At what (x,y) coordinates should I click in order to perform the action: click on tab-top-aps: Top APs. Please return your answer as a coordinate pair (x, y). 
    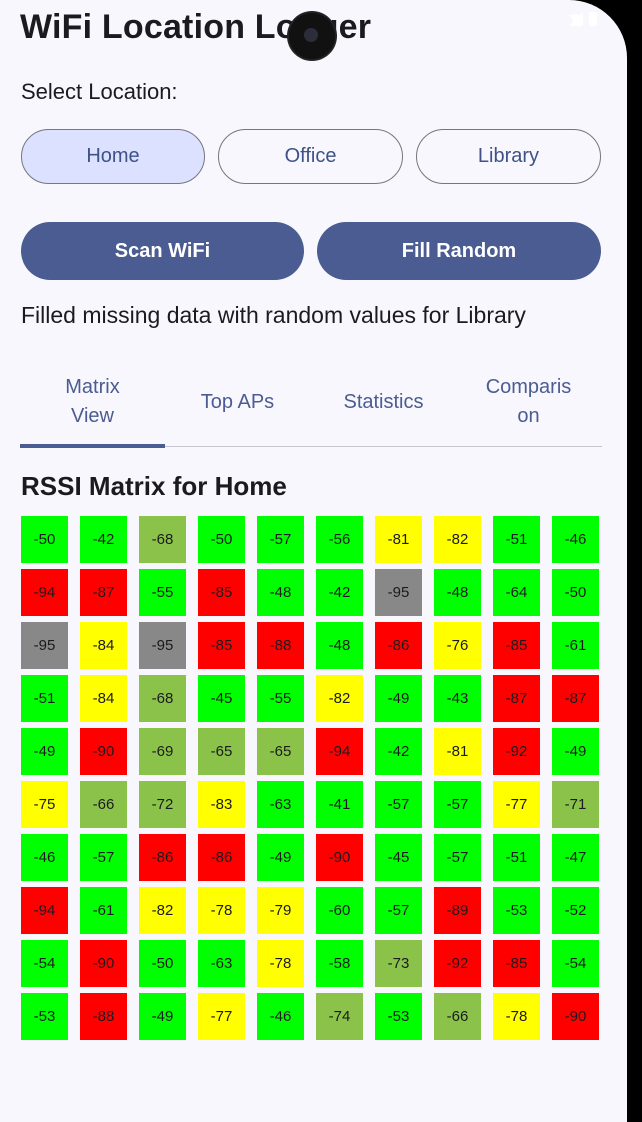
    Looking at the image, I should click on (237, 402).